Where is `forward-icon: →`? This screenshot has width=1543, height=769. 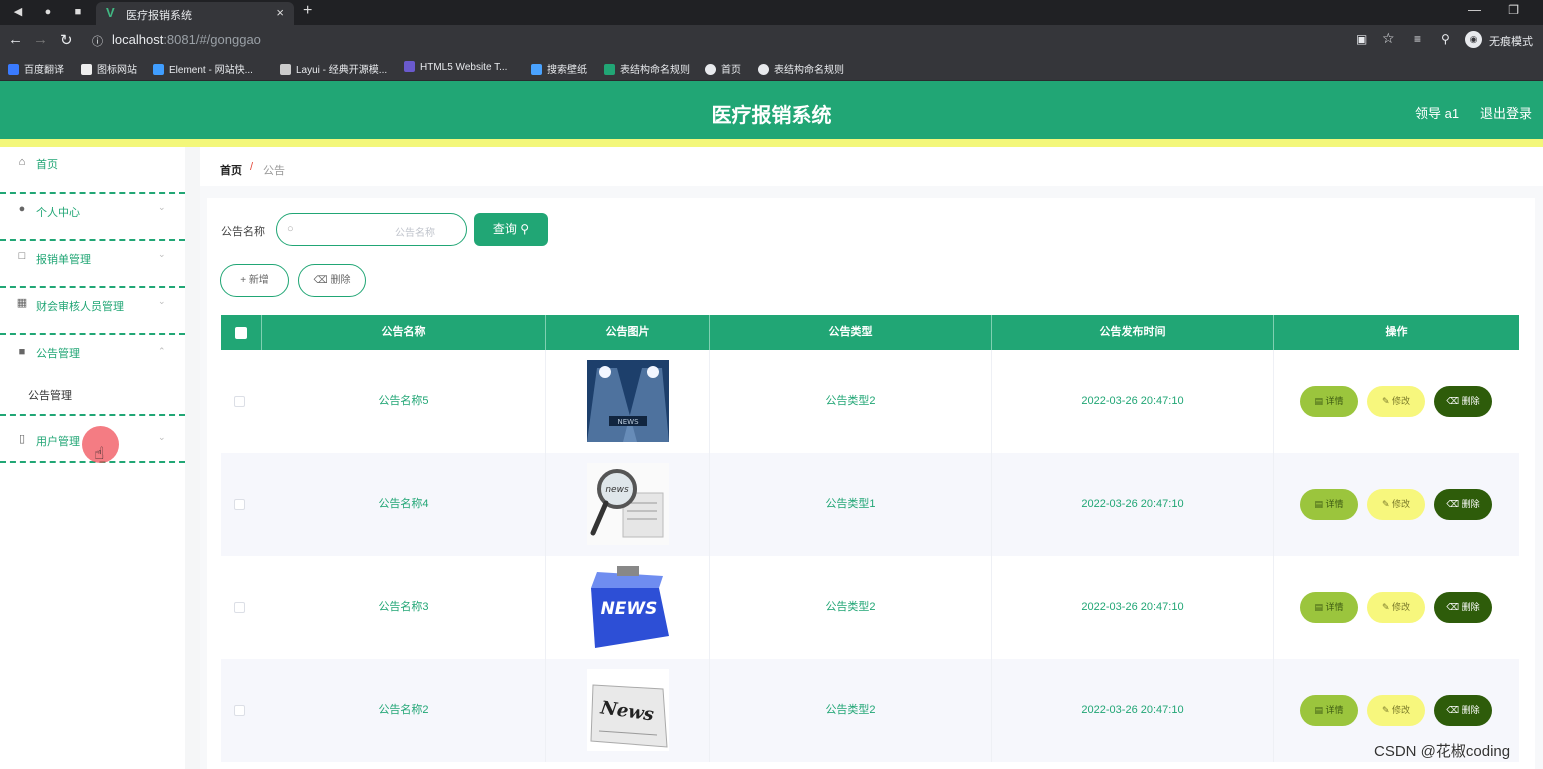 forward-icon: → is located at coordinates (40, 39).